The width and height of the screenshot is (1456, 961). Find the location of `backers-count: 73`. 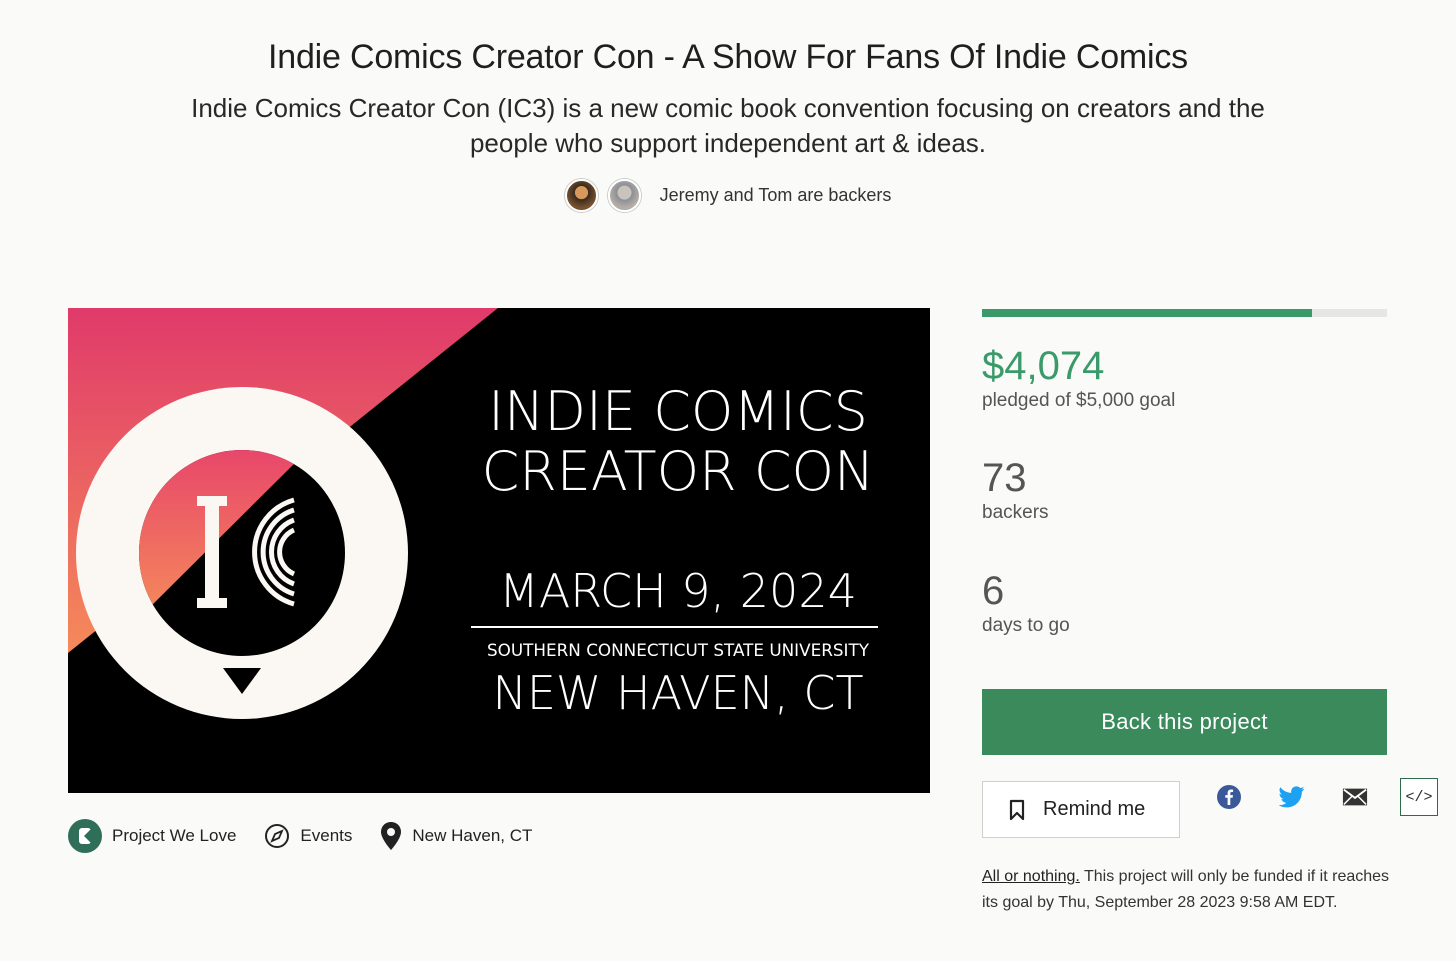

backers-count: 73 is located at coordinates (1004, 478).